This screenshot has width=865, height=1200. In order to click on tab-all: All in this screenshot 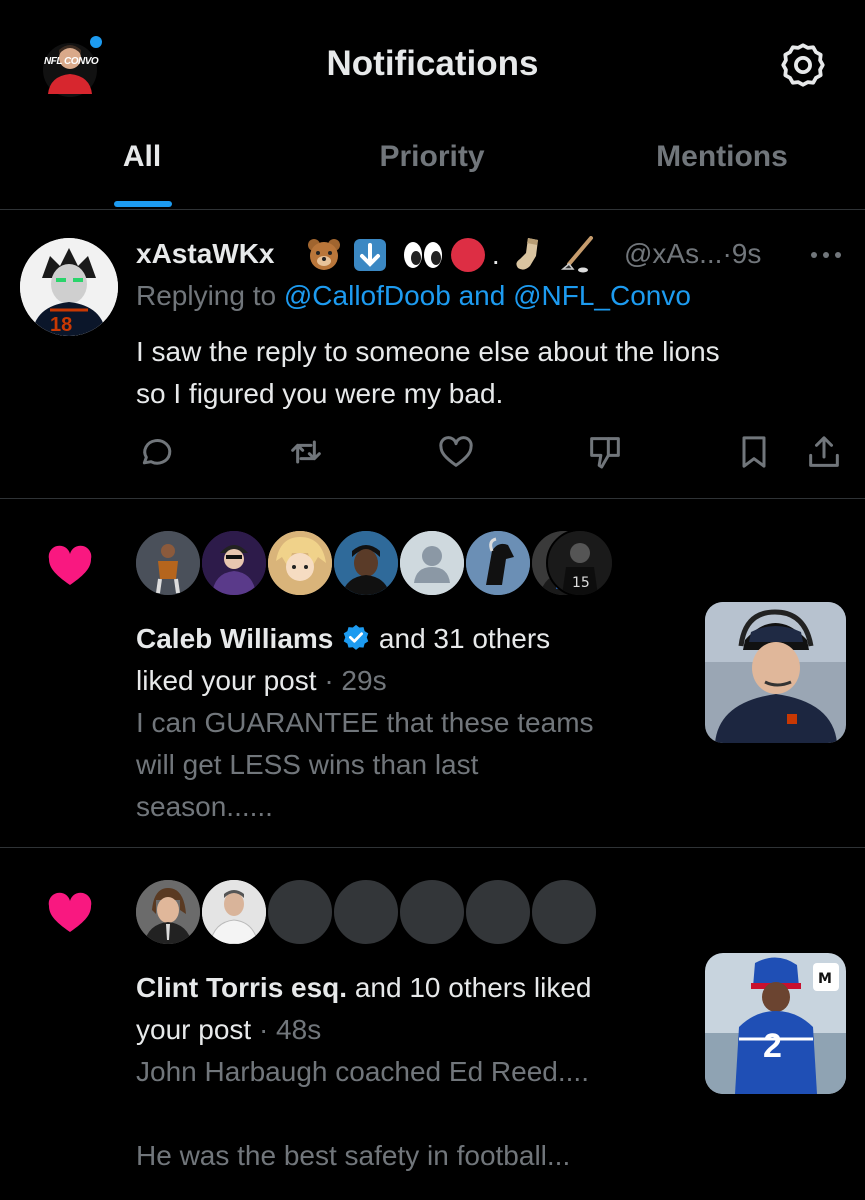, I will do `click(142, 157)`.